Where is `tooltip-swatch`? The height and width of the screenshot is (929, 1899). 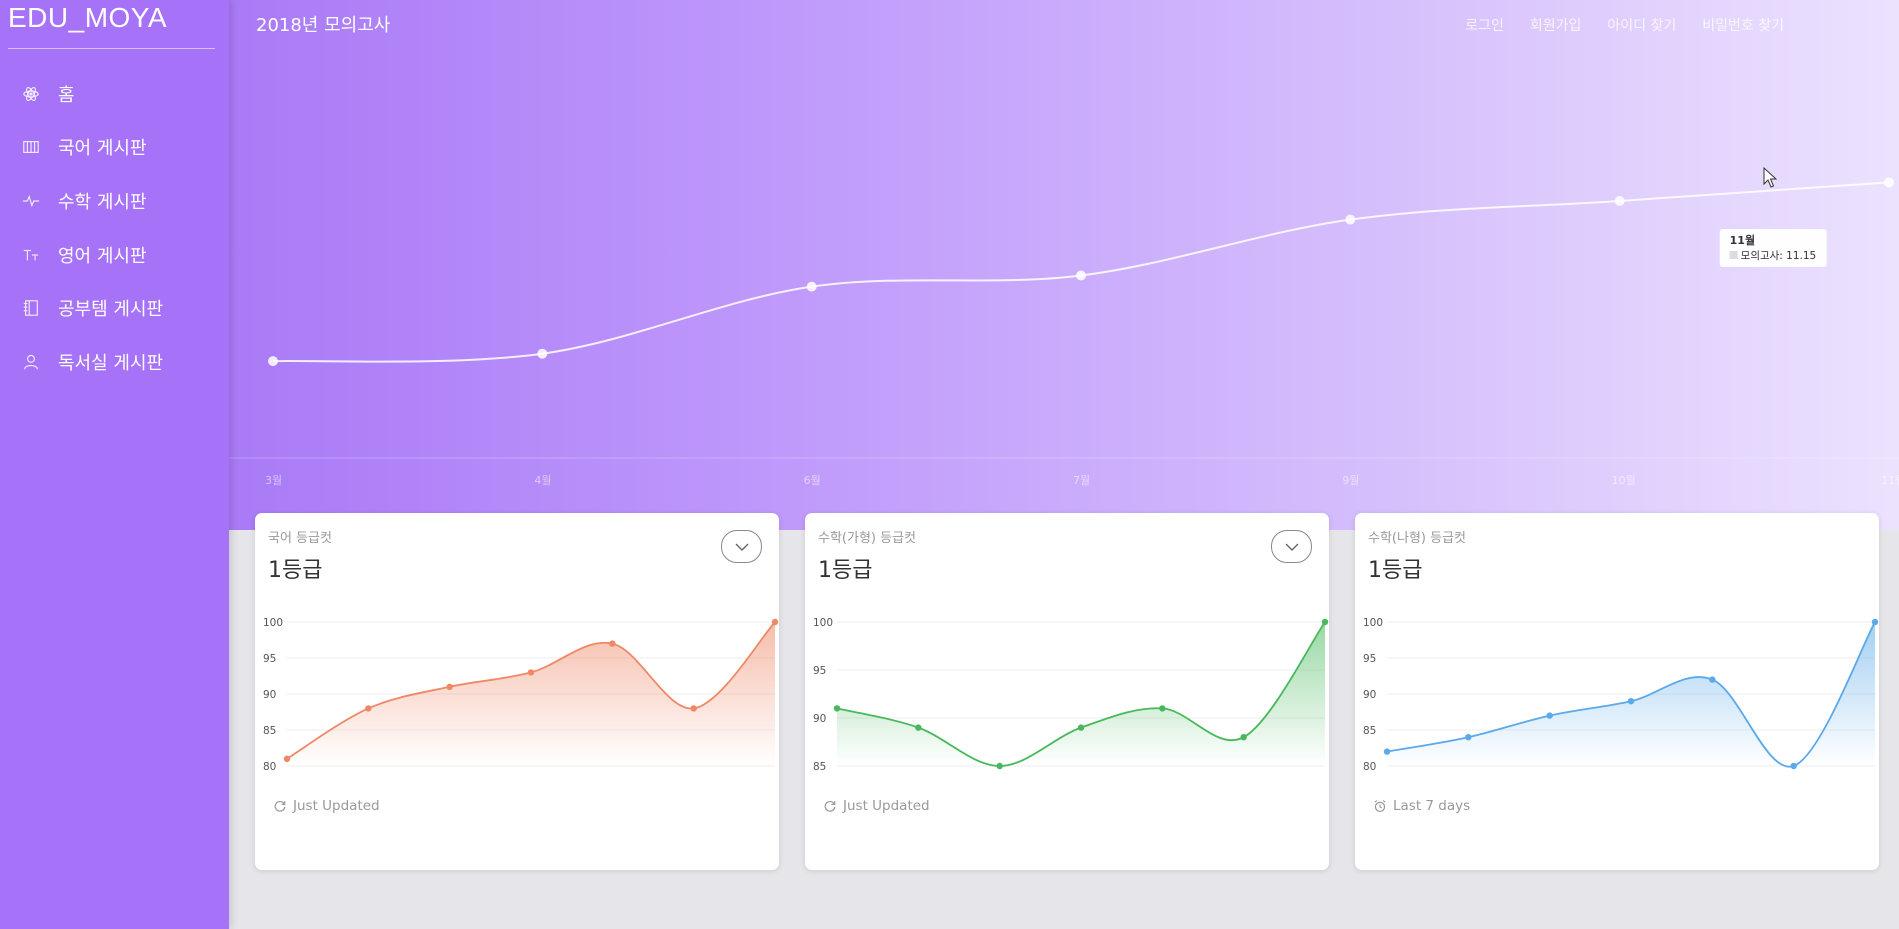 tooltip-swatch is located at coordinates (1733, 255).